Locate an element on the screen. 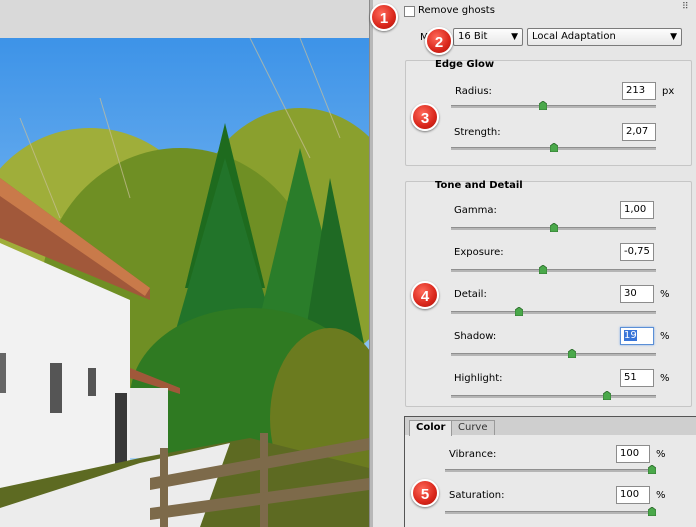 The width and height of the screenshot is (696, 527). saturation-label: Saturation: is located at coordinates (477, 495).